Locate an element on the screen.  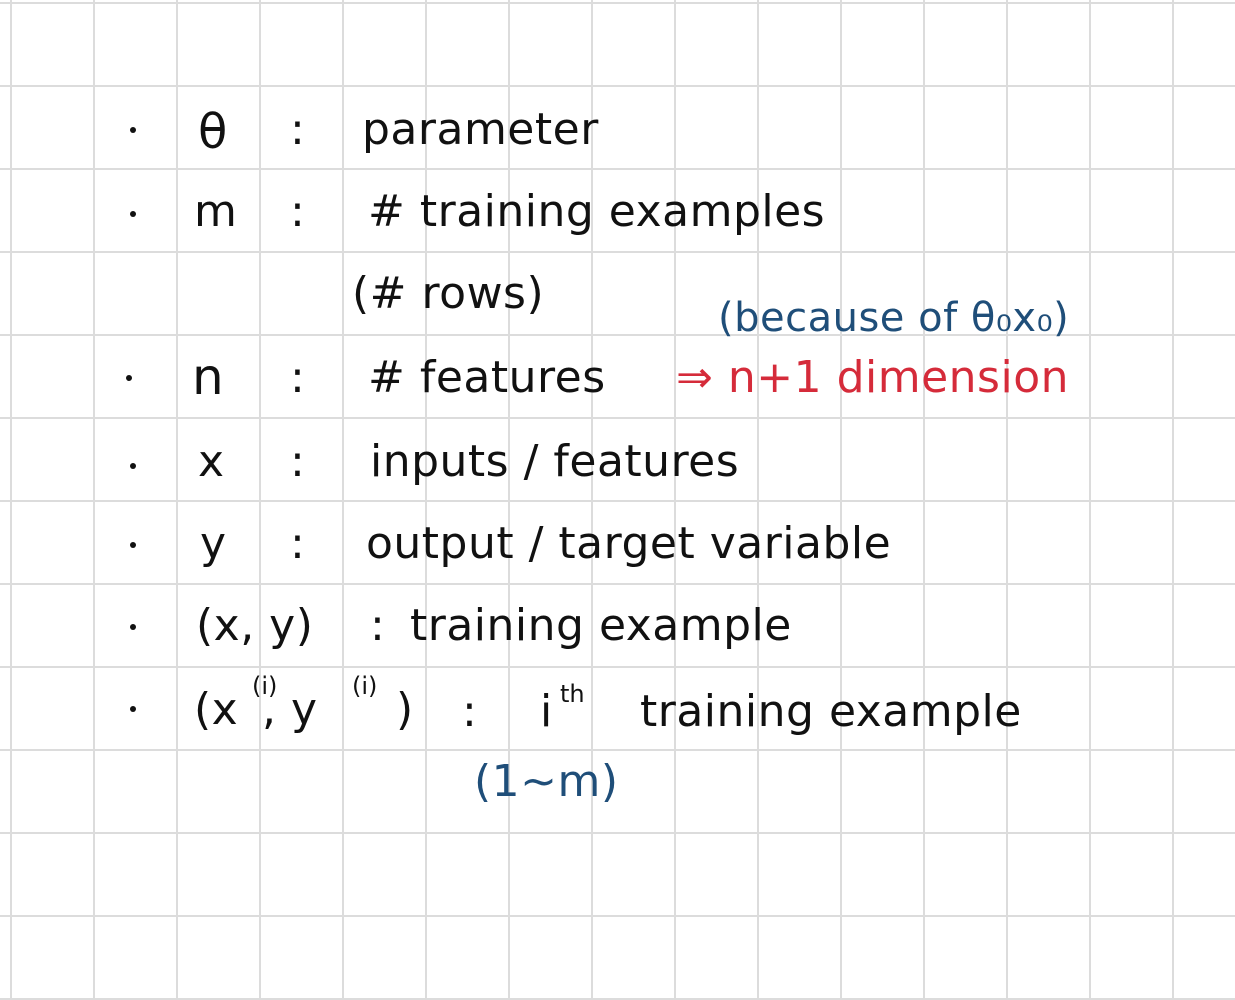
symbol-n: n is located at coordinates (208, 377).